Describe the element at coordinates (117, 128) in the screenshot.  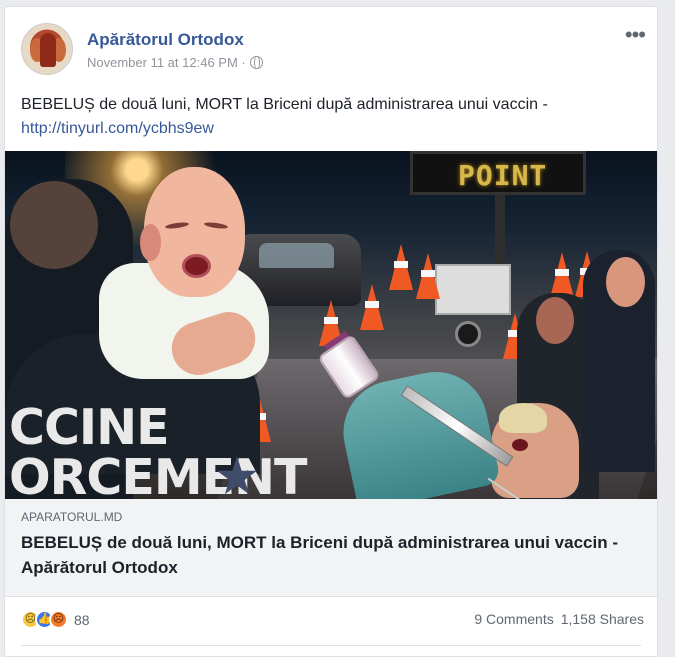
I see `post-message-link: http://tinyurl.com/ycbhs9ew` at that location.